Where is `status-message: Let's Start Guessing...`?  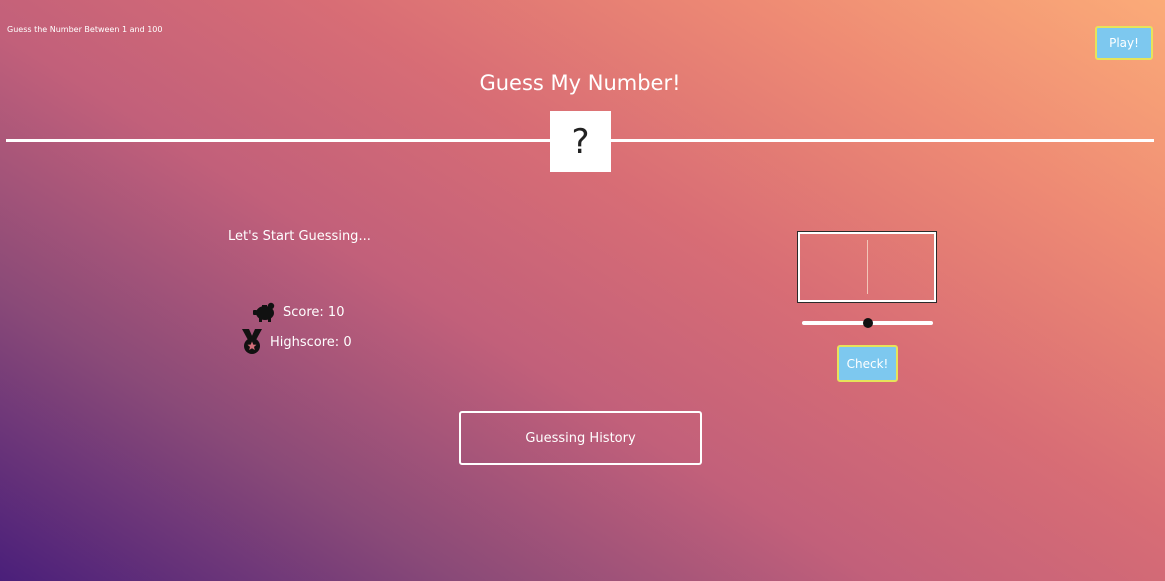 status-message: Let's Start Guessing... is located at coordinates (299, 236).